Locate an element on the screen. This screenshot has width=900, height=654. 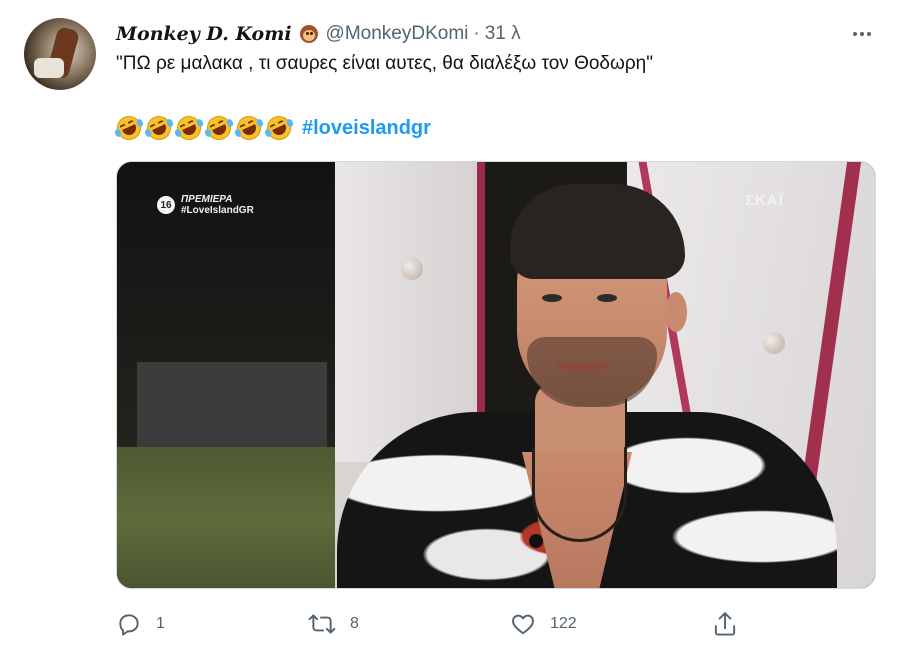
avatar is located at coordinates (60, 54).